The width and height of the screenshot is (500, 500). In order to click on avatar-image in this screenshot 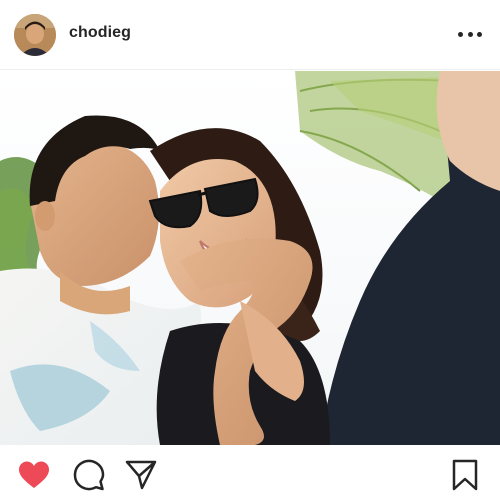, I will do `click(35, 35)`.